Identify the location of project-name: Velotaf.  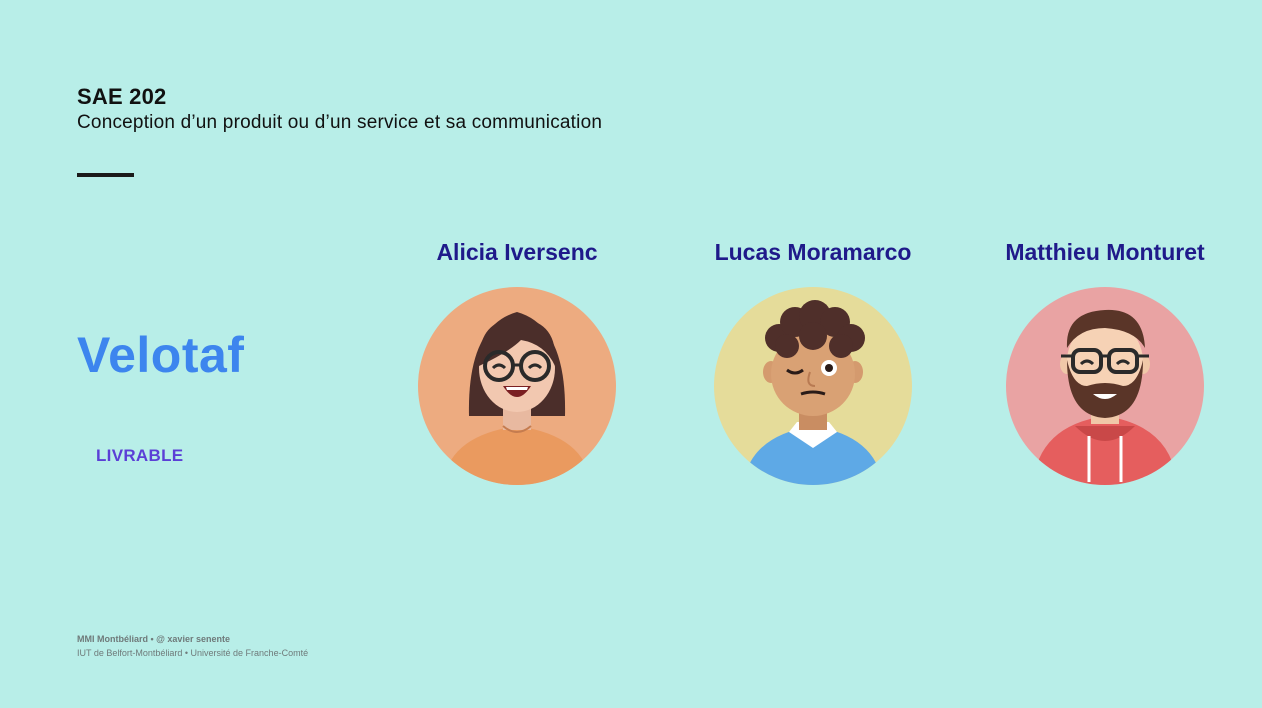
(161, 355).